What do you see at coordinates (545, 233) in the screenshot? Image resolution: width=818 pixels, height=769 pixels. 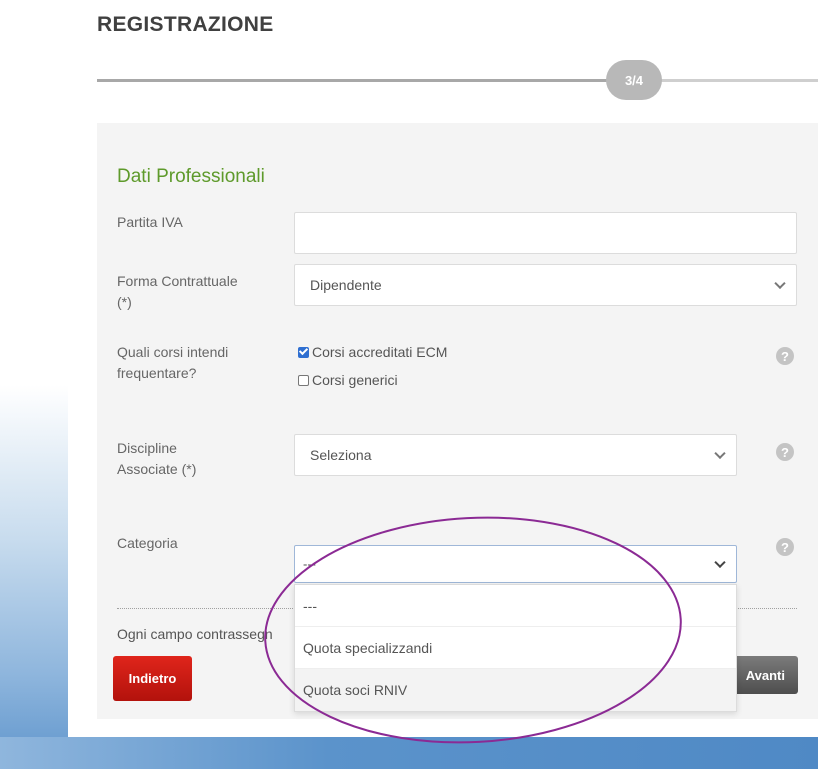 I see `partita-iva-input` at bounding box center [545, 233].